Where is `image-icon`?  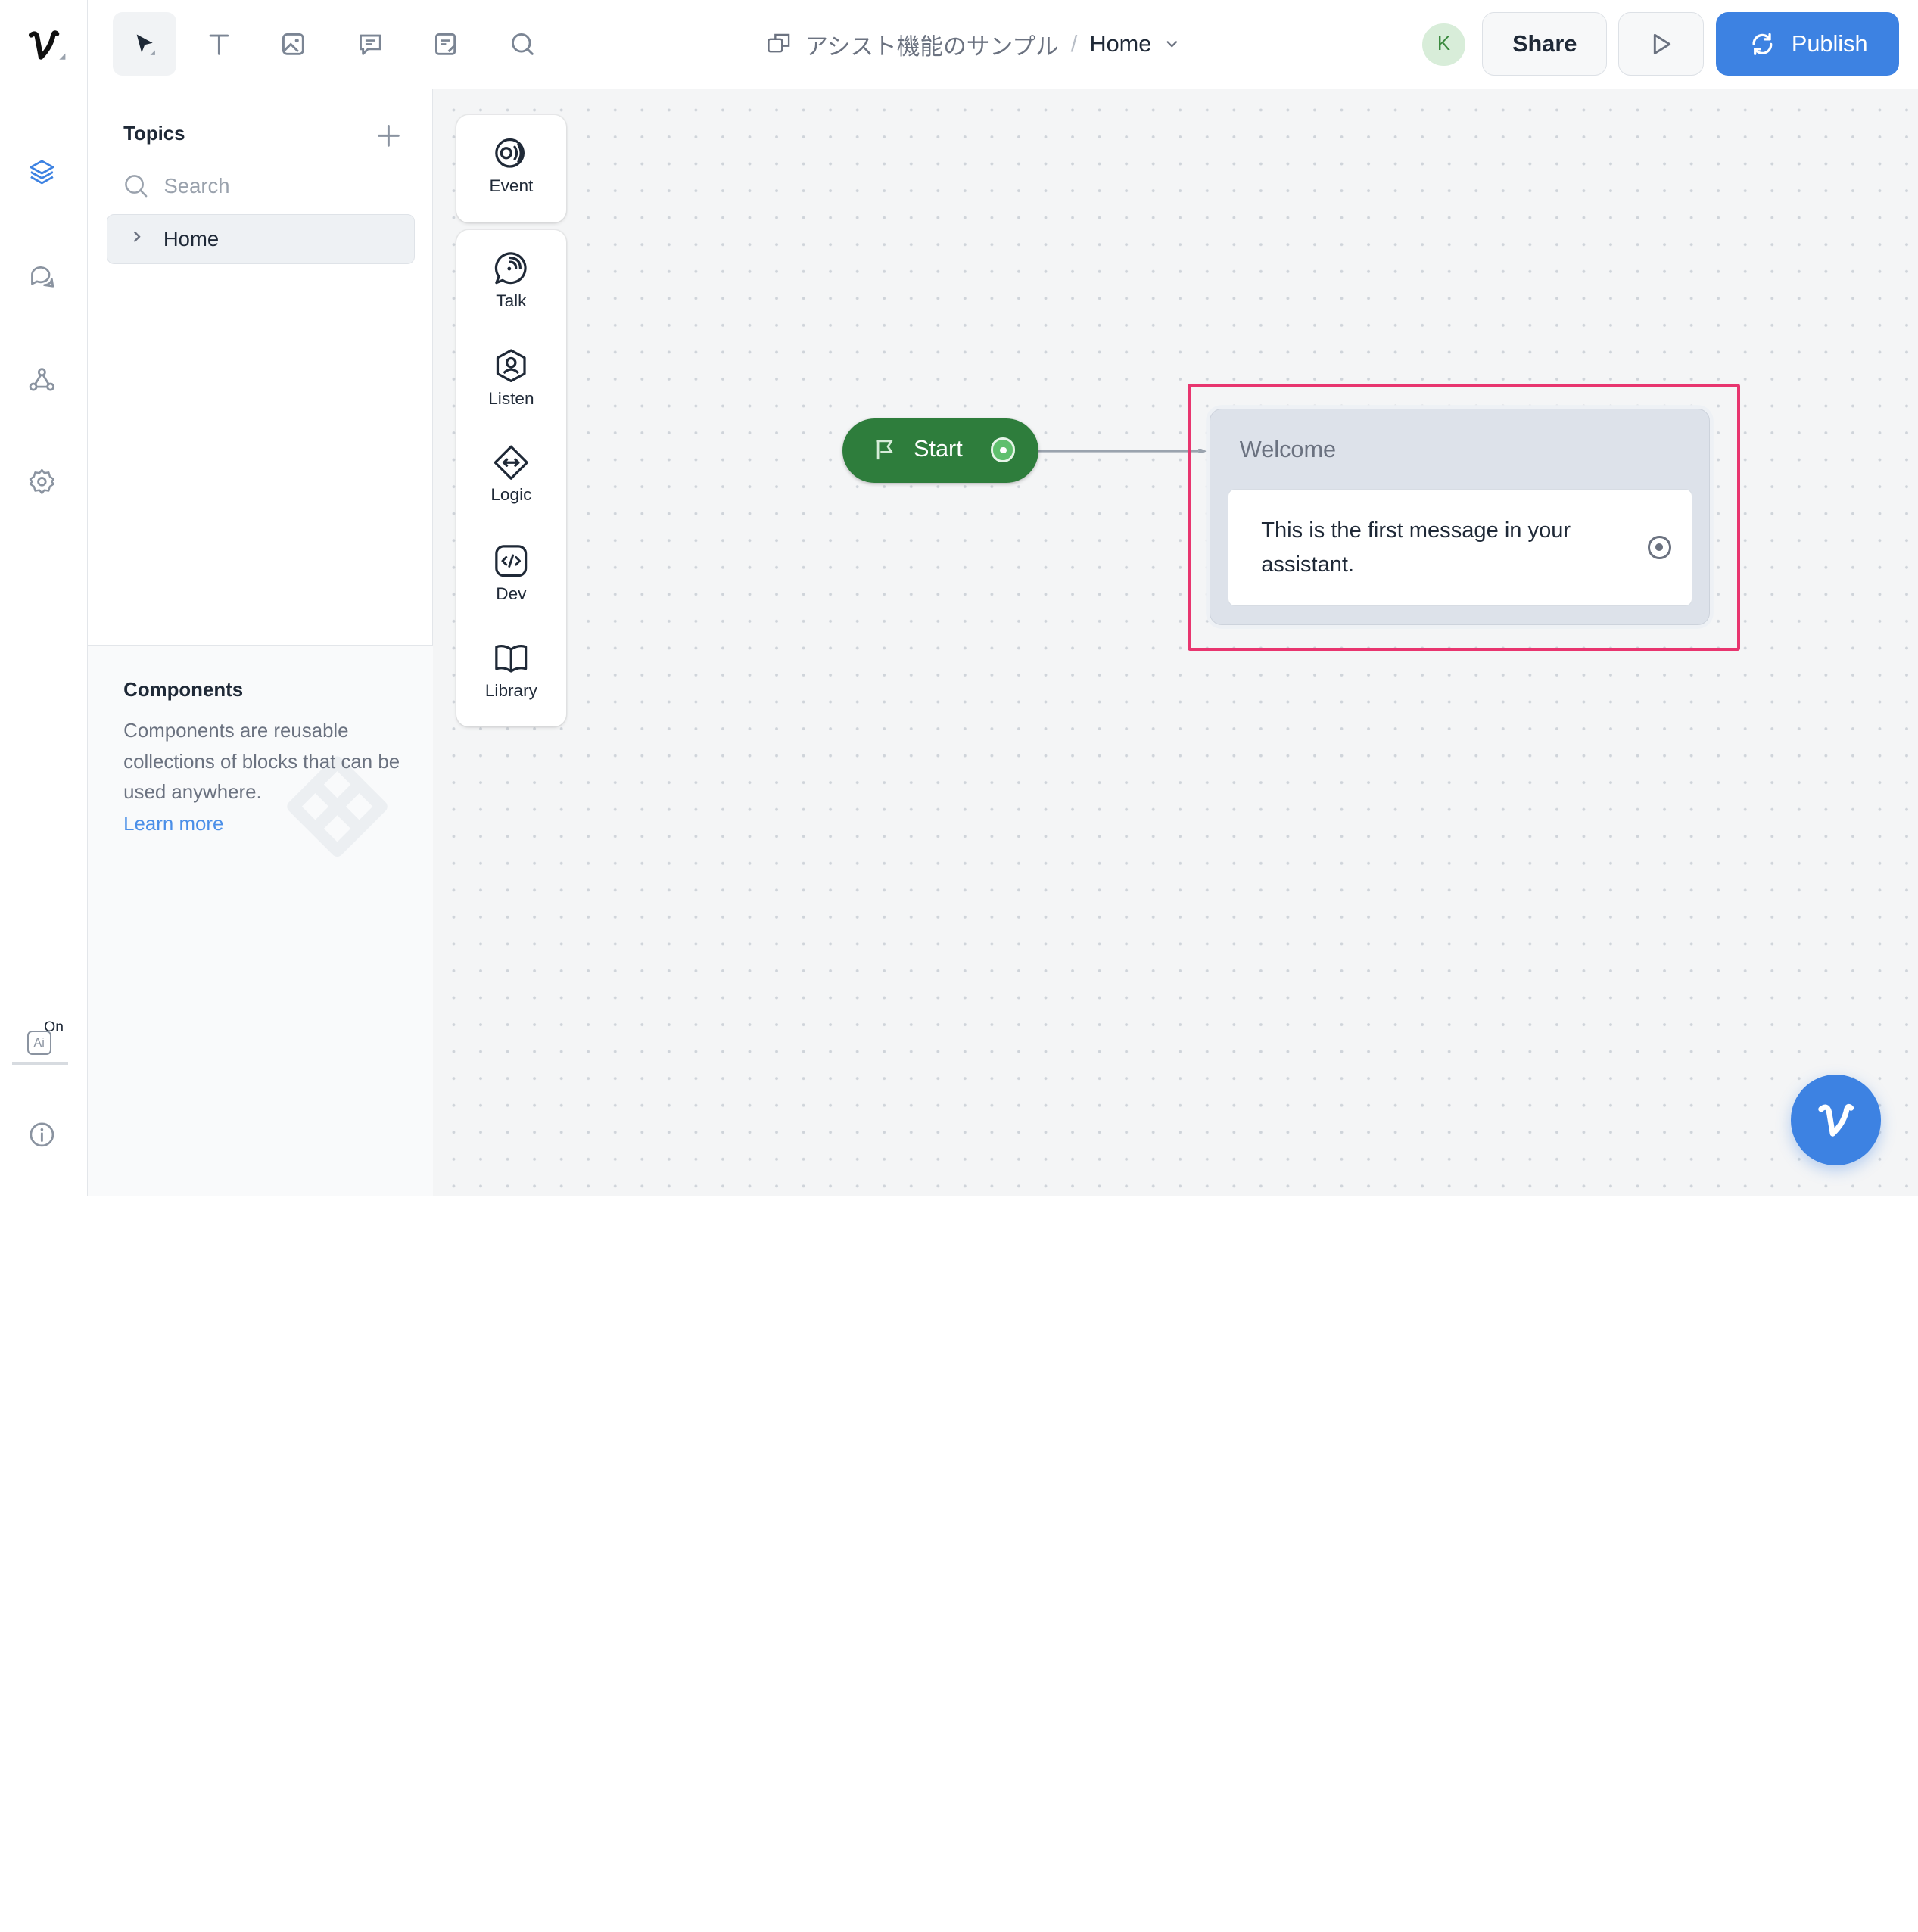 image-icon is located at coordinates (293, 44).